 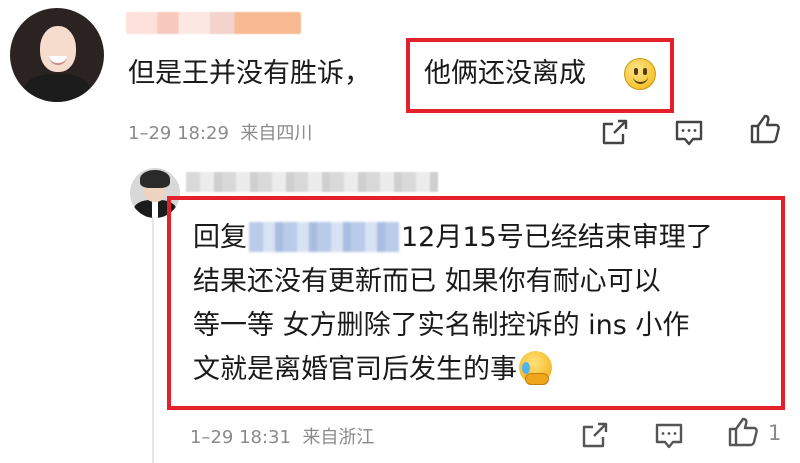 What do you see at coordinates (557, 237) in the screenshot?
I see `reply-line-1-text: 12月15号已经结束审理了` at bounding box center [557, 237].